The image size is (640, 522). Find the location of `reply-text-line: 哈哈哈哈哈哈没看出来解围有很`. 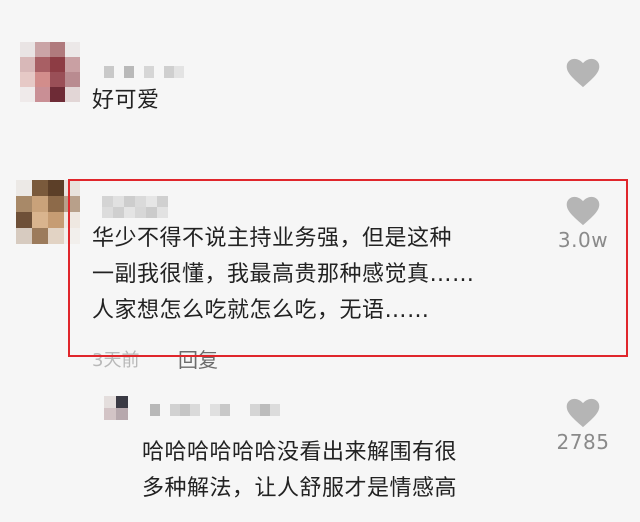

reply-text-line: 哈哈哈哈哈哈没看出来解围有很 is located at coordinates (300, 452).